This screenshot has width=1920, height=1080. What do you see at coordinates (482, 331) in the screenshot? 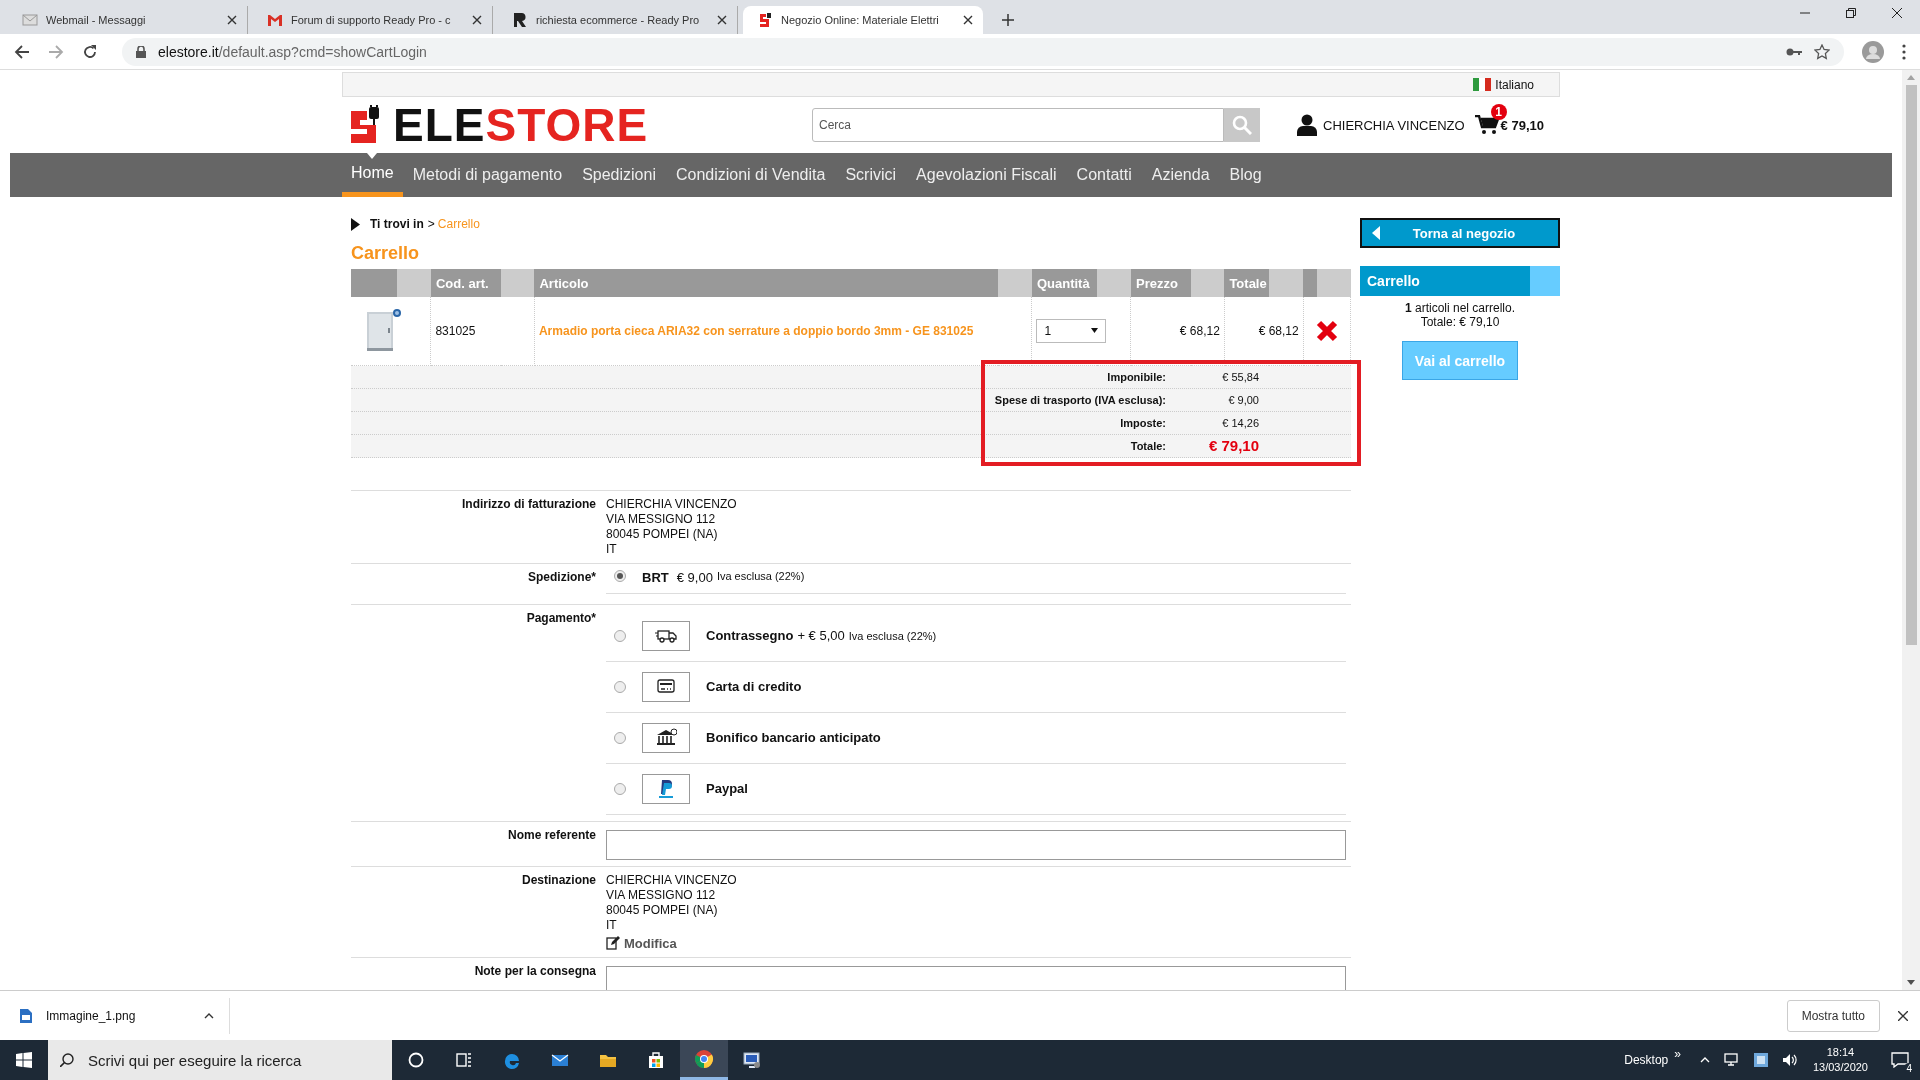
I see `table-cell: 831025` at bounding box center [482, 331].